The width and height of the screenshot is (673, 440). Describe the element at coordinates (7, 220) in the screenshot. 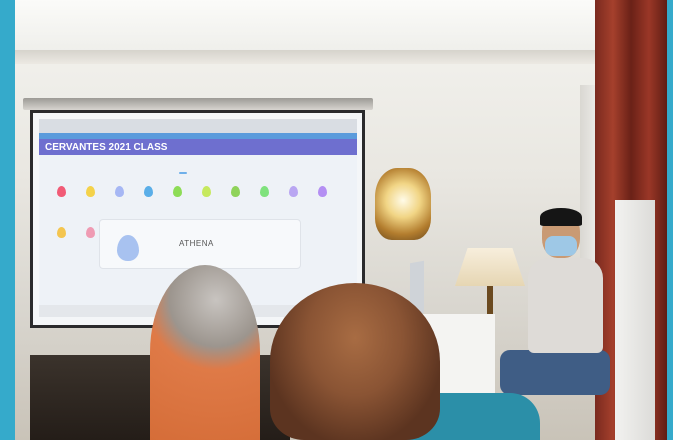

I see `border-left` at that location.